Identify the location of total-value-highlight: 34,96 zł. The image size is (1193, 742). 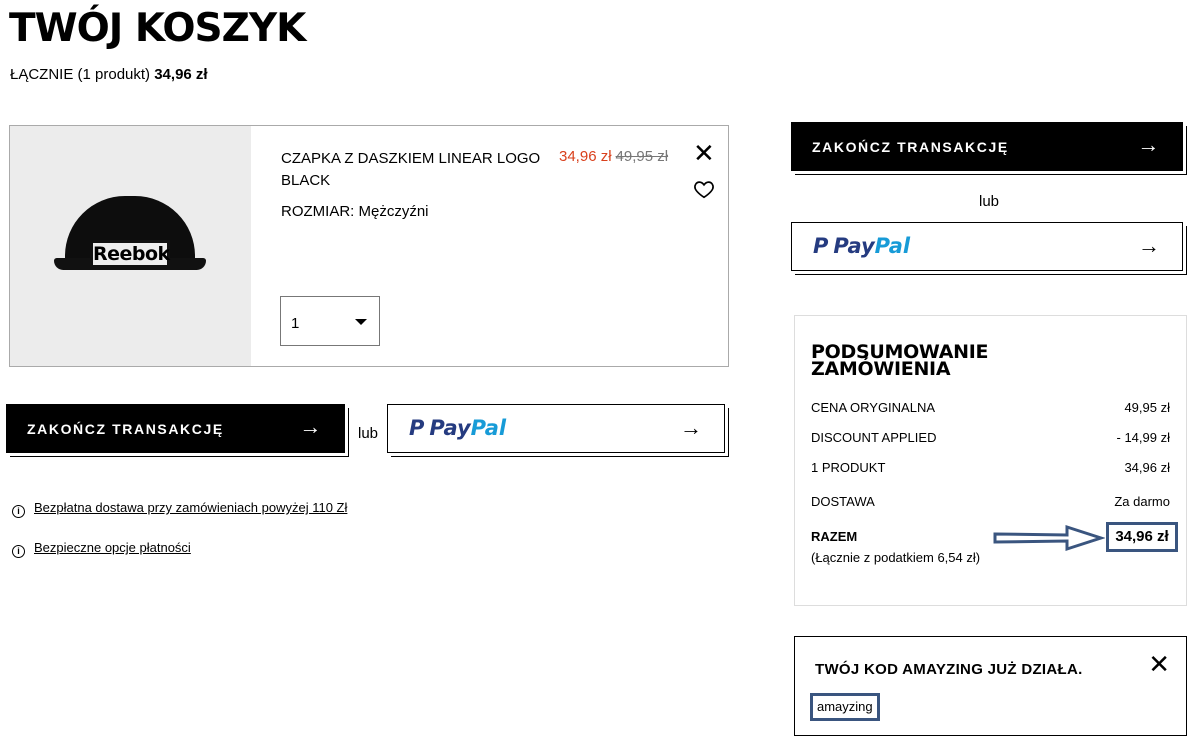
(1142, 537).